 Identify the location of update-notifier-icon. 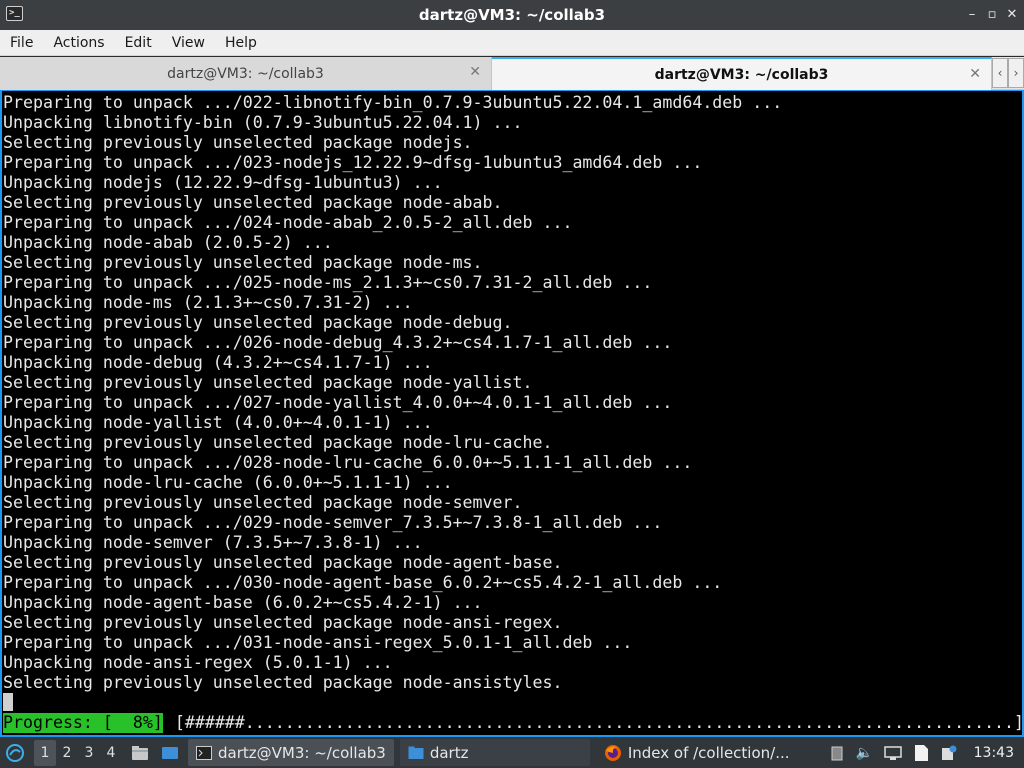
(949, 753).